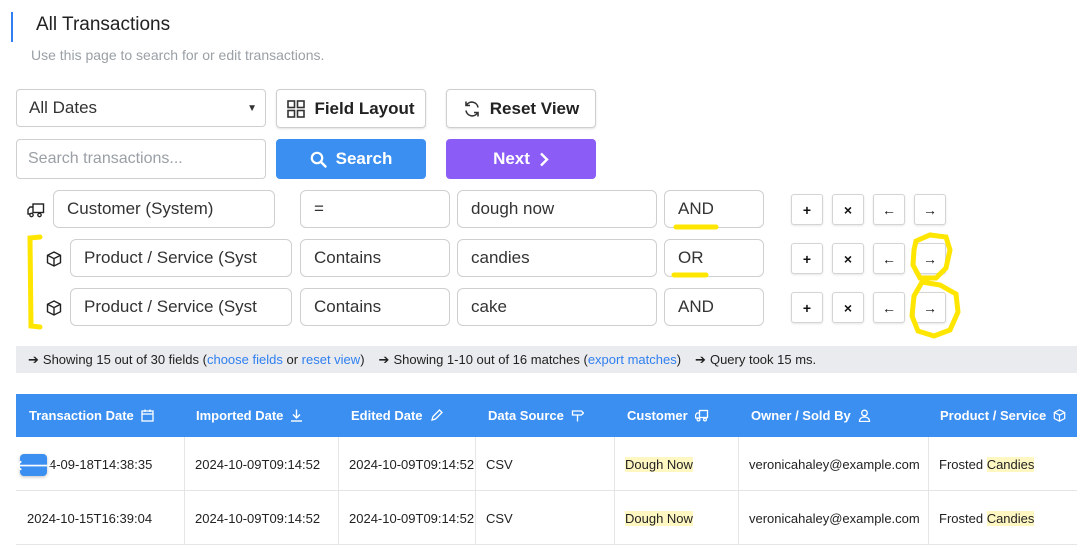 The image size is (1077, 552). I want to click on cell-transaction-date: 2024-10-15T16:39:04, so click(90, 518).